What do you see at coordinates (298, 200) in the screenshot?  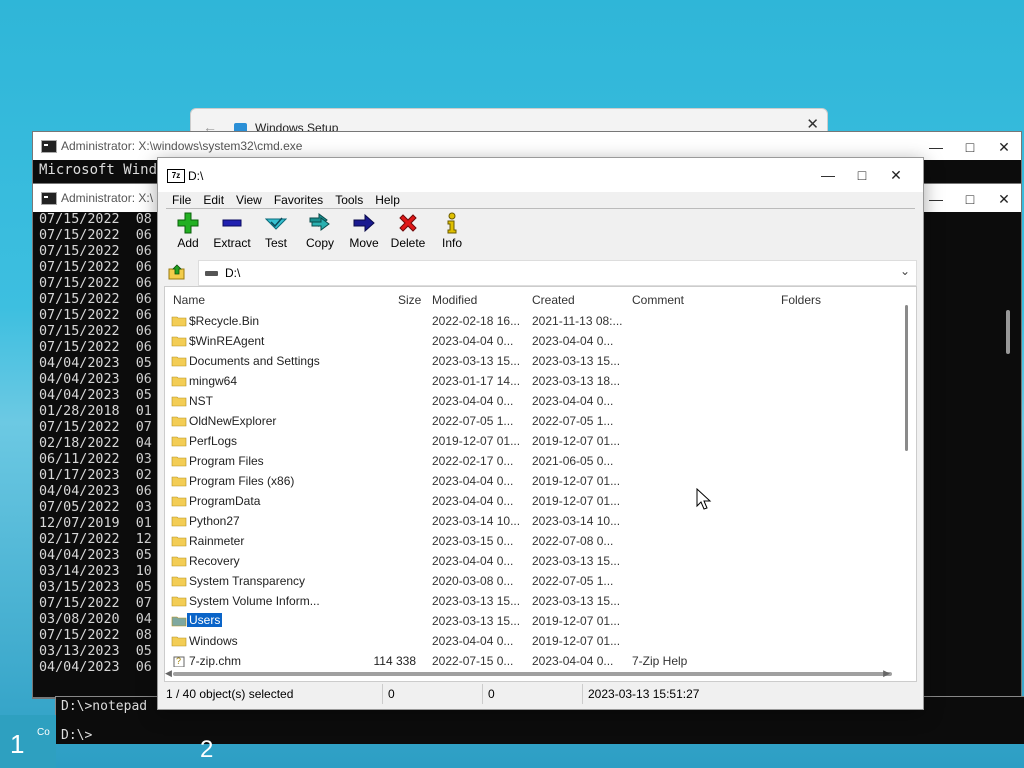 I see `menu-favorites: Favorites` at bounding box center [298, 200].